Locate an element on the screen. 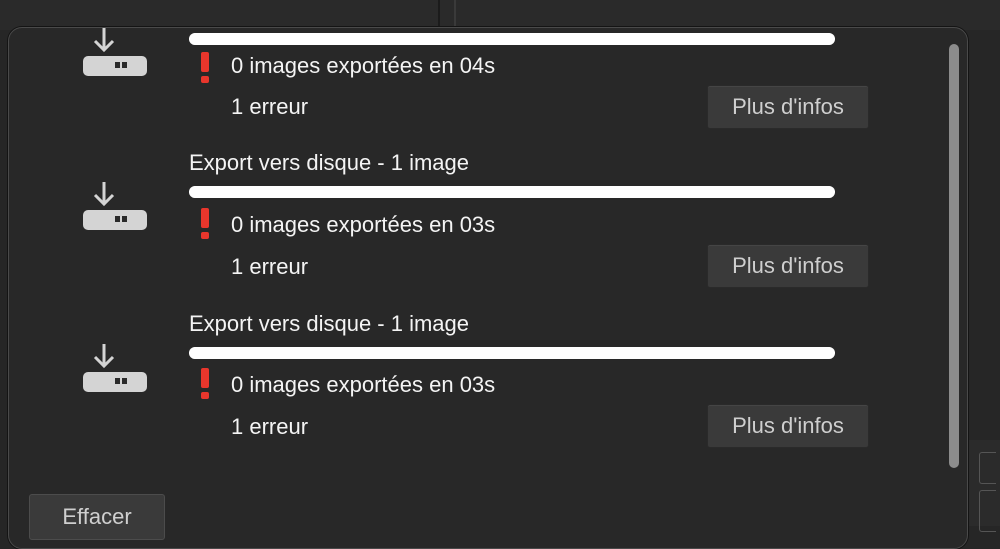  export-progress-bar is located at coordinates (512, 353).